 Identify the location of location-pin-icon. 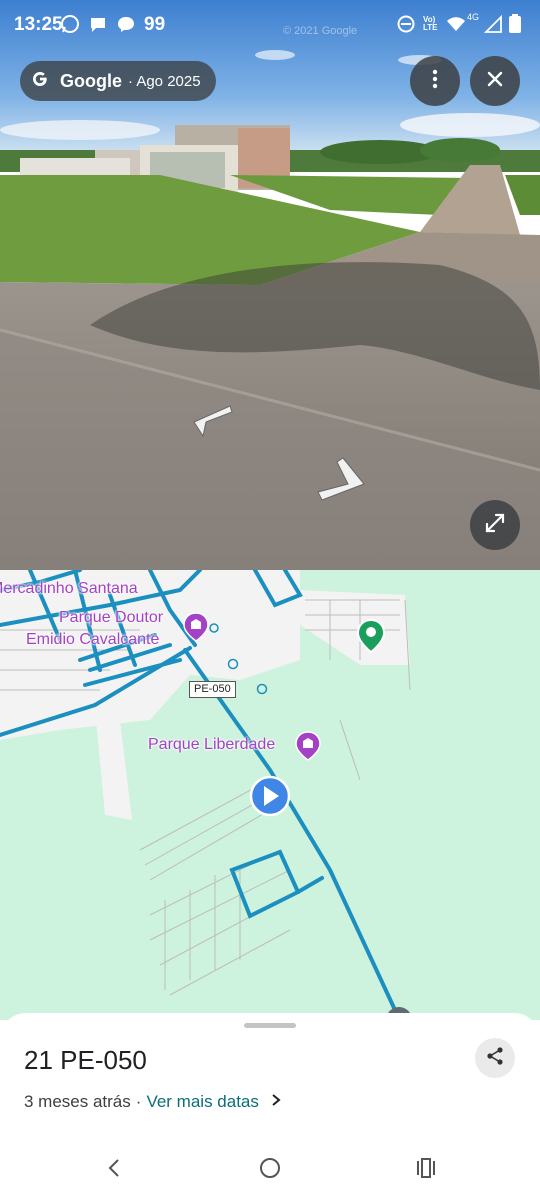
(371, 636).